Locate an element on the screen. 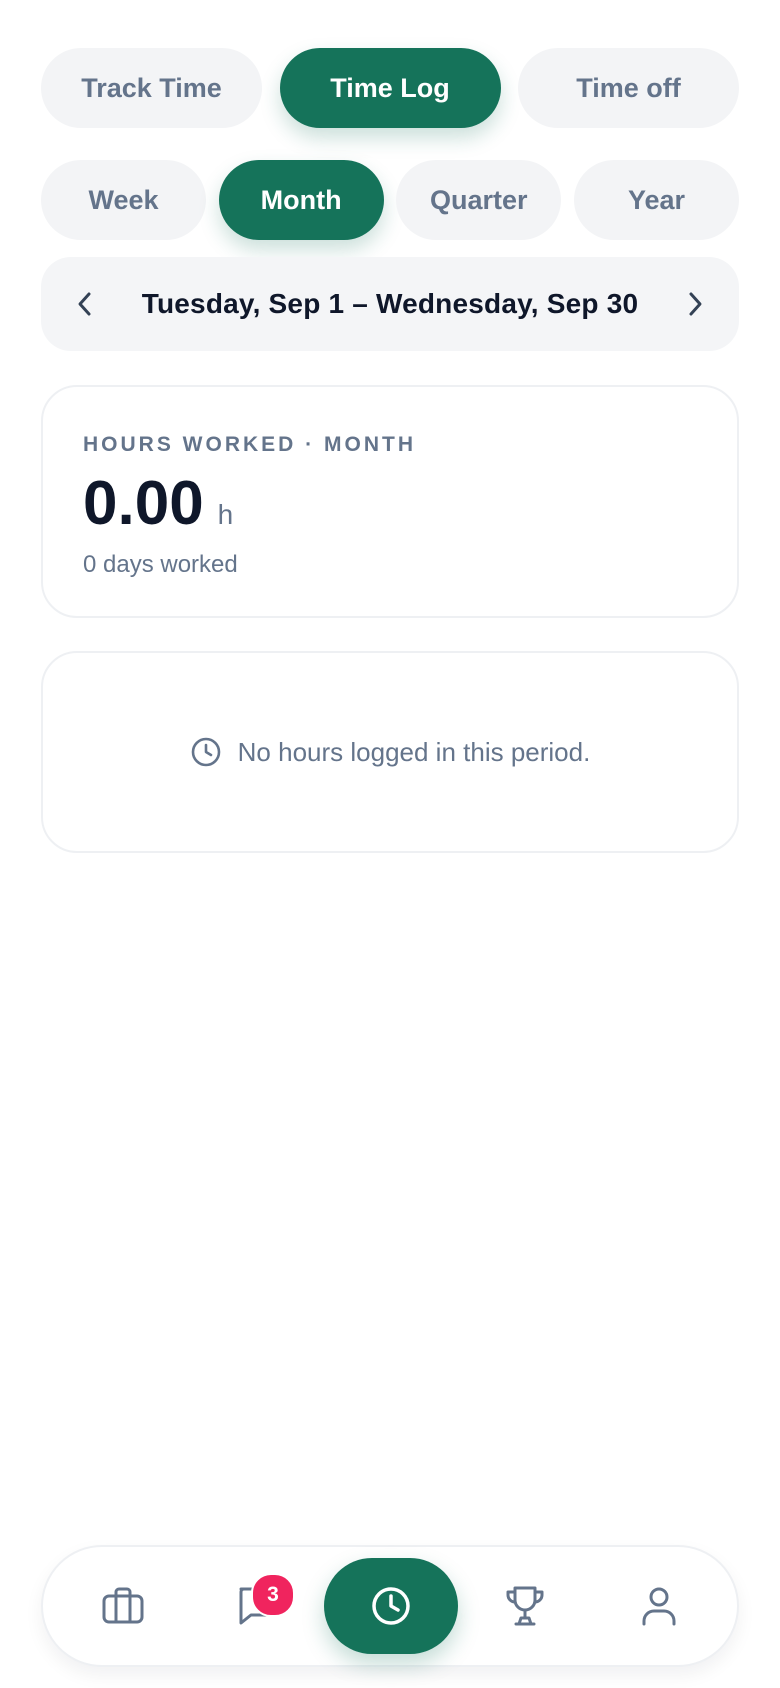 This screenshot has height=1688, width=780. nav-item-time is located at coordinates (391, 1606).